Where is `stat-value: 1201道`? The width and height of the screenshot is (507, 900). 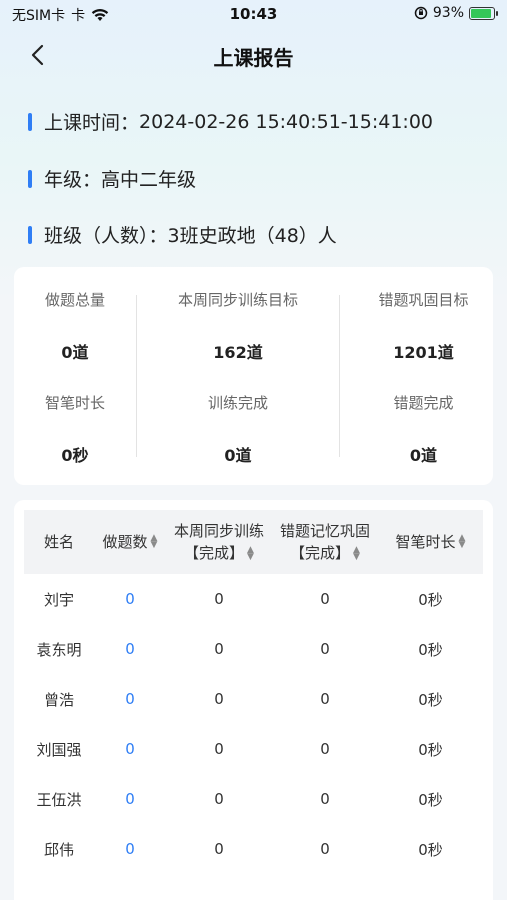 stat-value: 1201道 is located at coordinates (423, 352).